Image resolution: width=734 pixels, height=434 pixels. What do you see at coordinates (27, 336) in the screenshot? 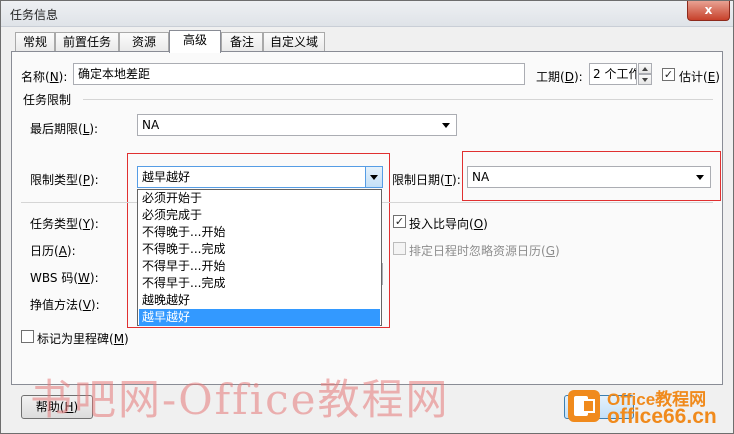
I see `milestone-checkbox` at bounding box center [27, 336].